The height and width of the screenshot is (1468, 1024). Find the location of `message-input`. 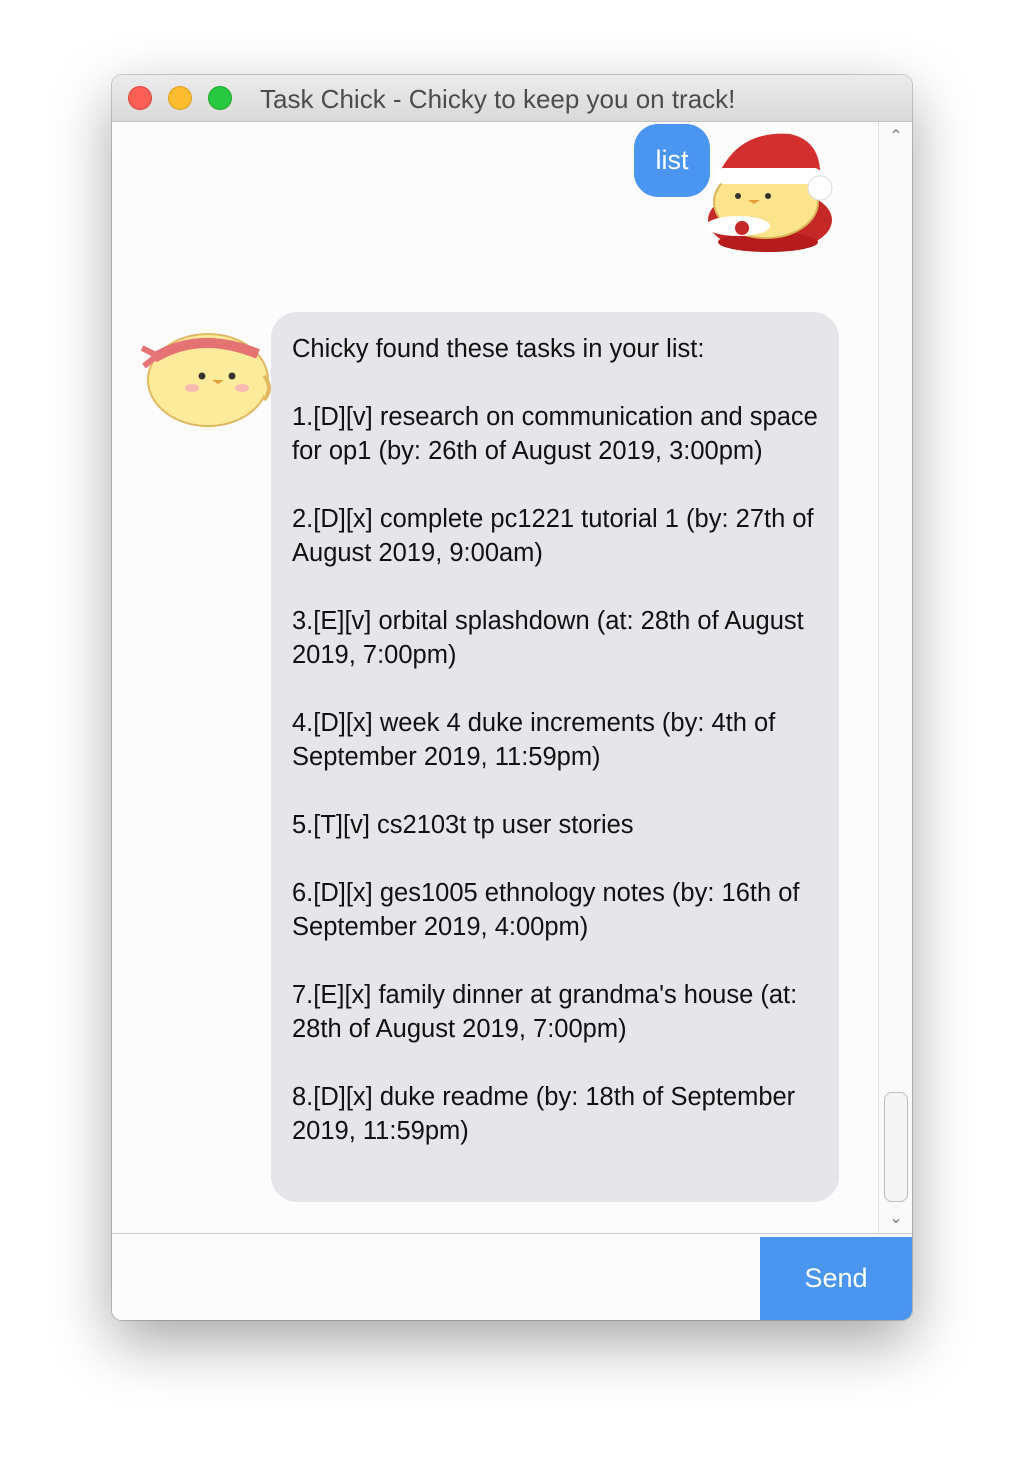

message-input is located at coordinates (435, 1277).